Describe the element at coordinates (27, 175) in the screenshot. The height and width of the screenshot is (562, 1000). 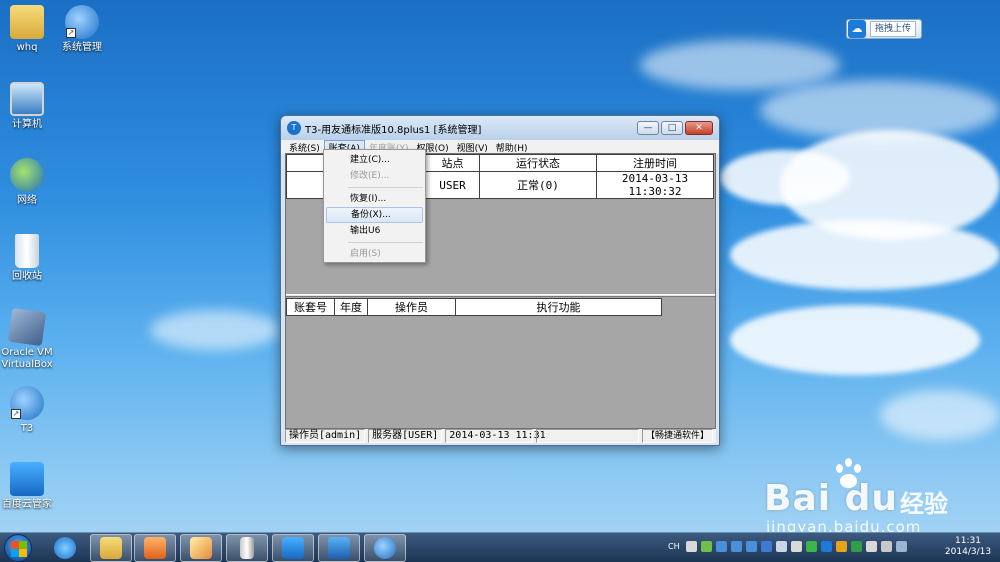
I see `network-globe-icon` at that location.